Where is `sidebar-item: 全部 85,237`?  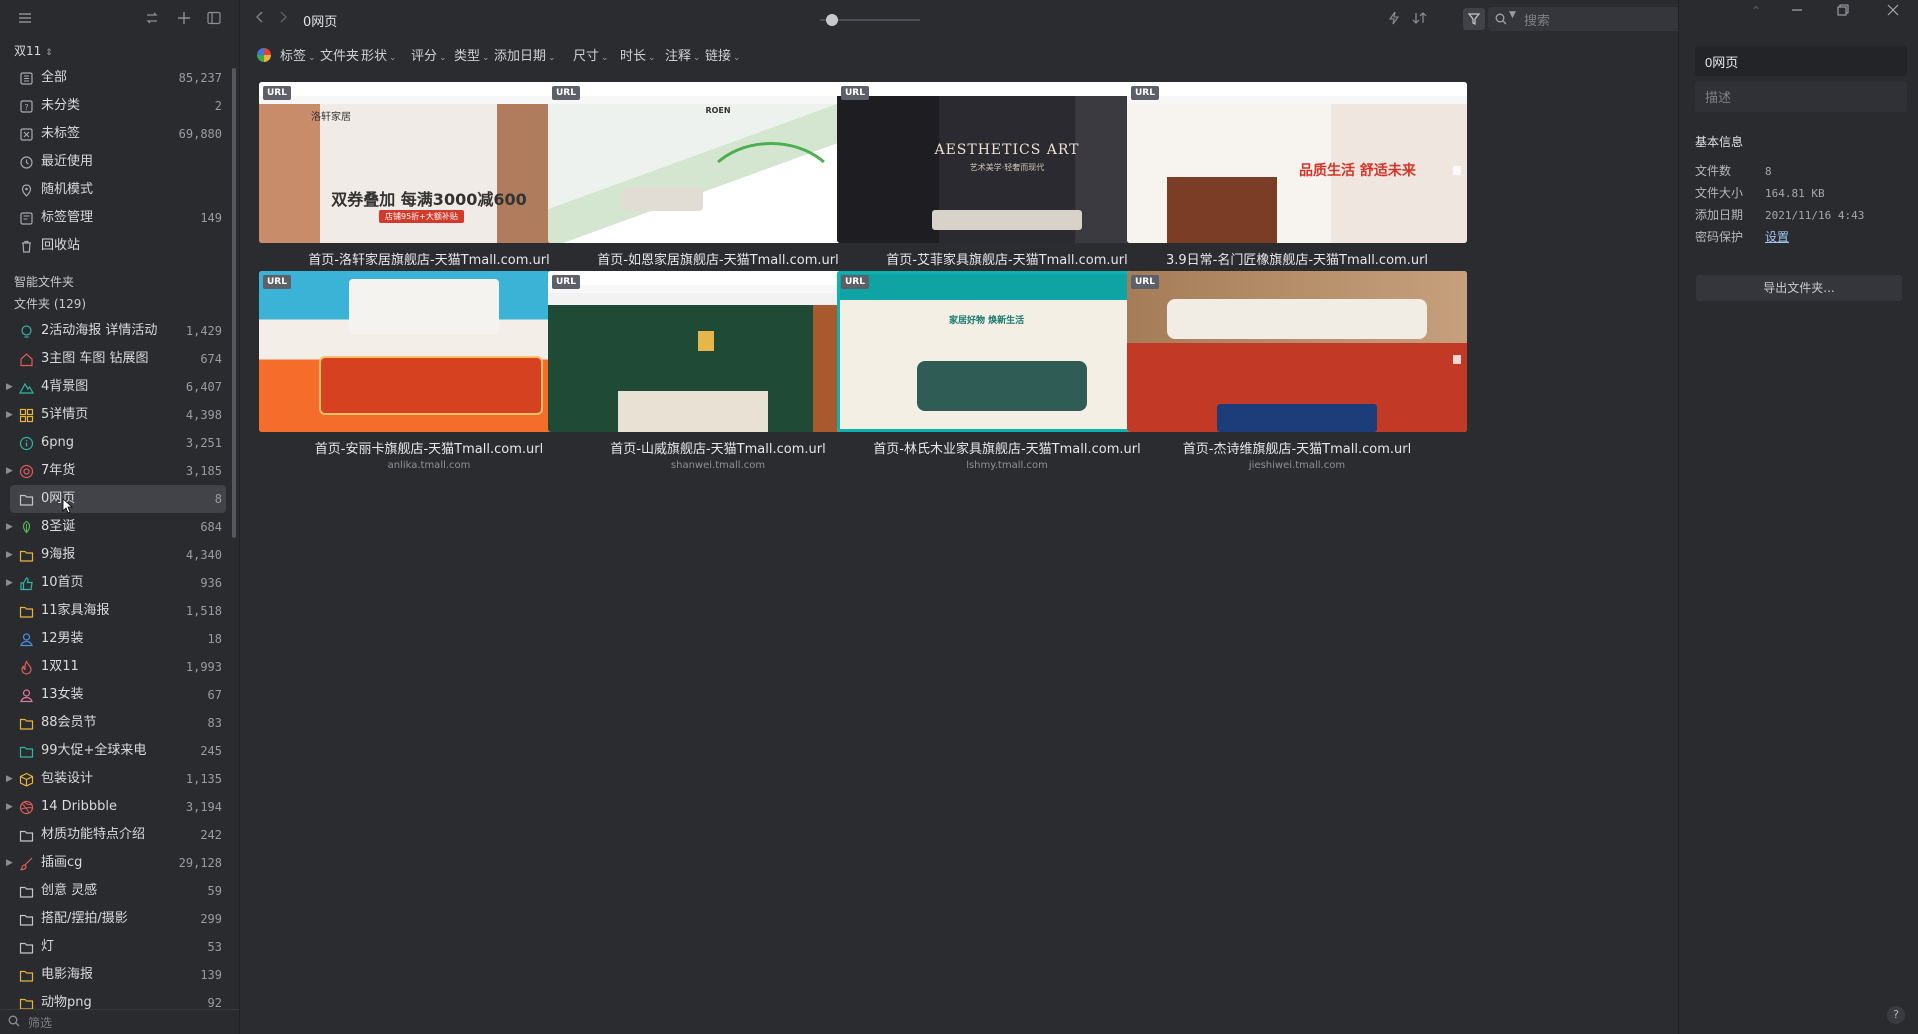 sidebar-item: 全部 85,237 is located at coordinates (116, 78).